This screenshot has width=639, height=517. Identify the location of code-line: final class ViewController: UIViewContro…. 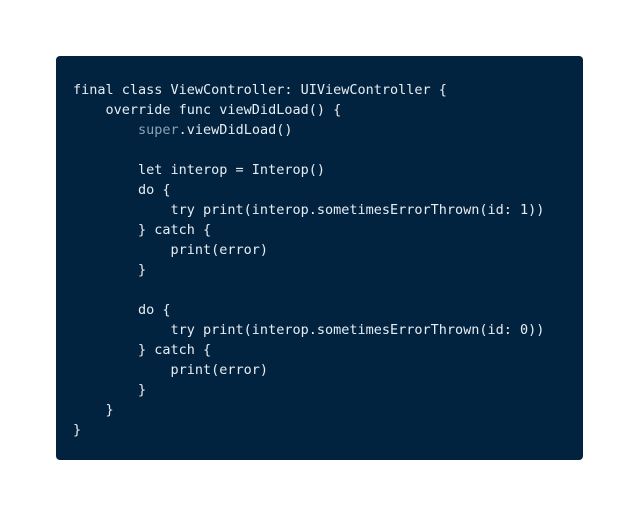
(328, 90).